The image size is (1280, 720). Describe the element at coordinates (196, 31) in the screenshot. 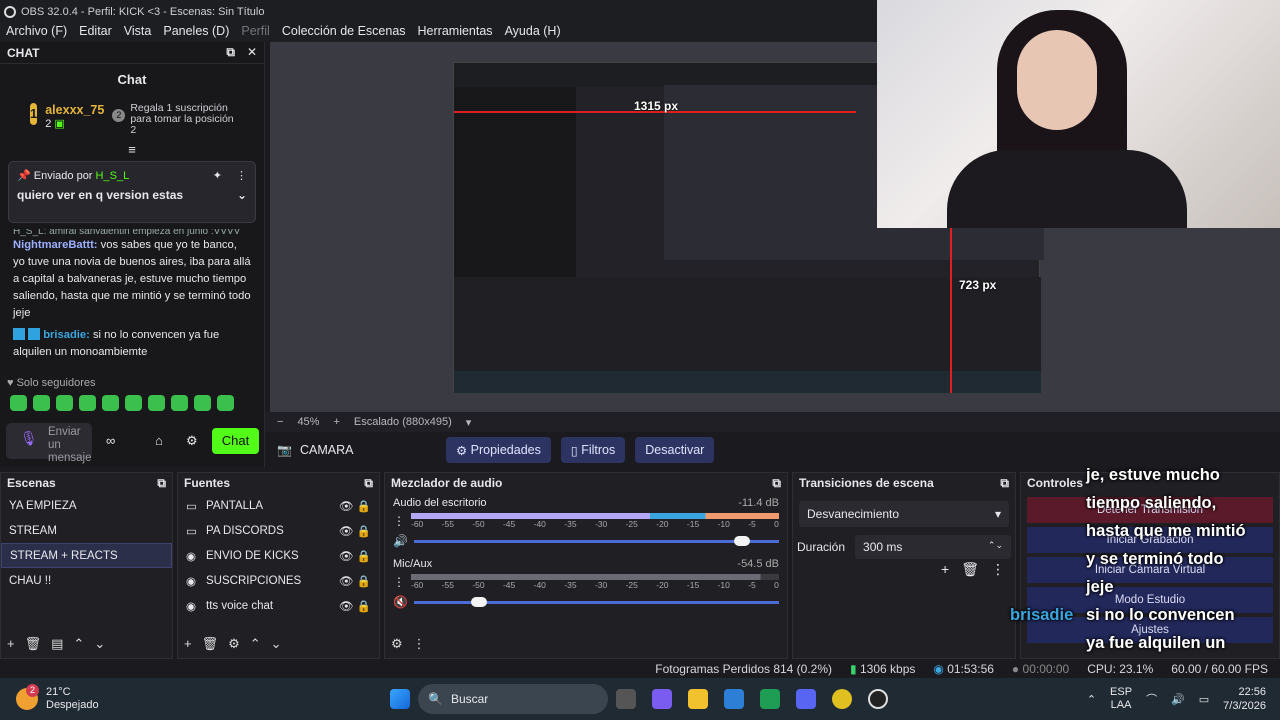

I see `menu-paneles: Paneles (D)` at that location.